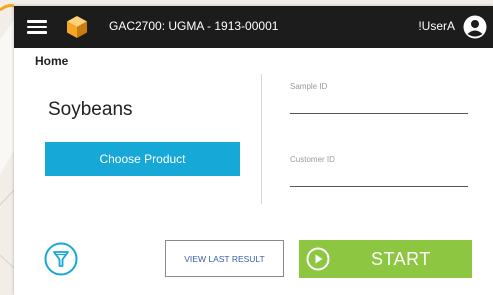 This screenshot has width=493, height=295. Describe the element at coordinates (379, 102) in the screenshot. I see `sample-id-input` at that location.